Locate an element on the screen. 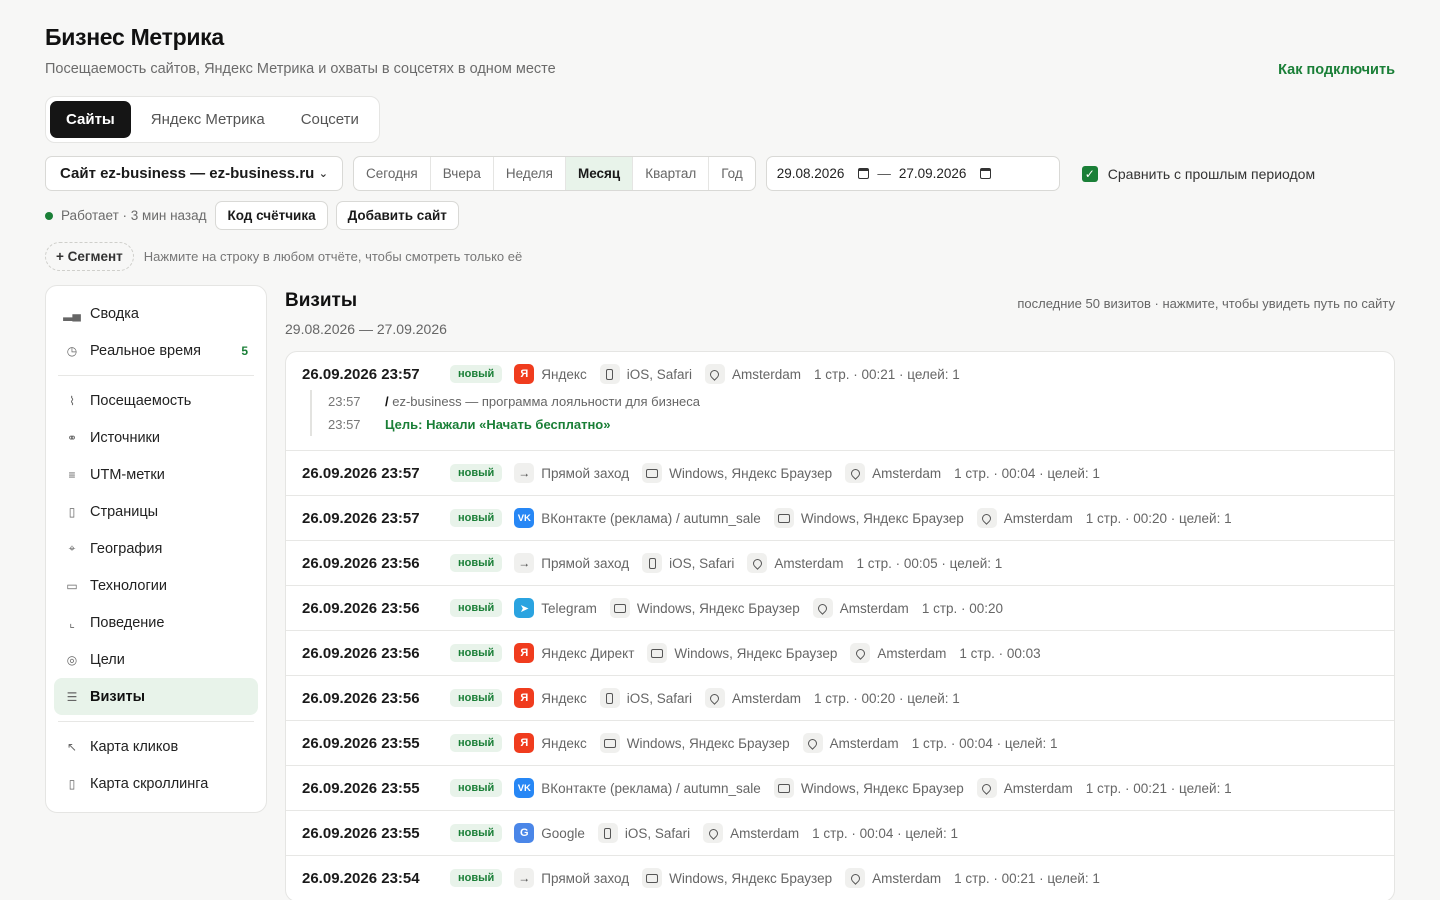 The height and width of the screenshot is (900, 1440). sidebar-item: ≡ UTM-метки is located at coordinates (156, 474).